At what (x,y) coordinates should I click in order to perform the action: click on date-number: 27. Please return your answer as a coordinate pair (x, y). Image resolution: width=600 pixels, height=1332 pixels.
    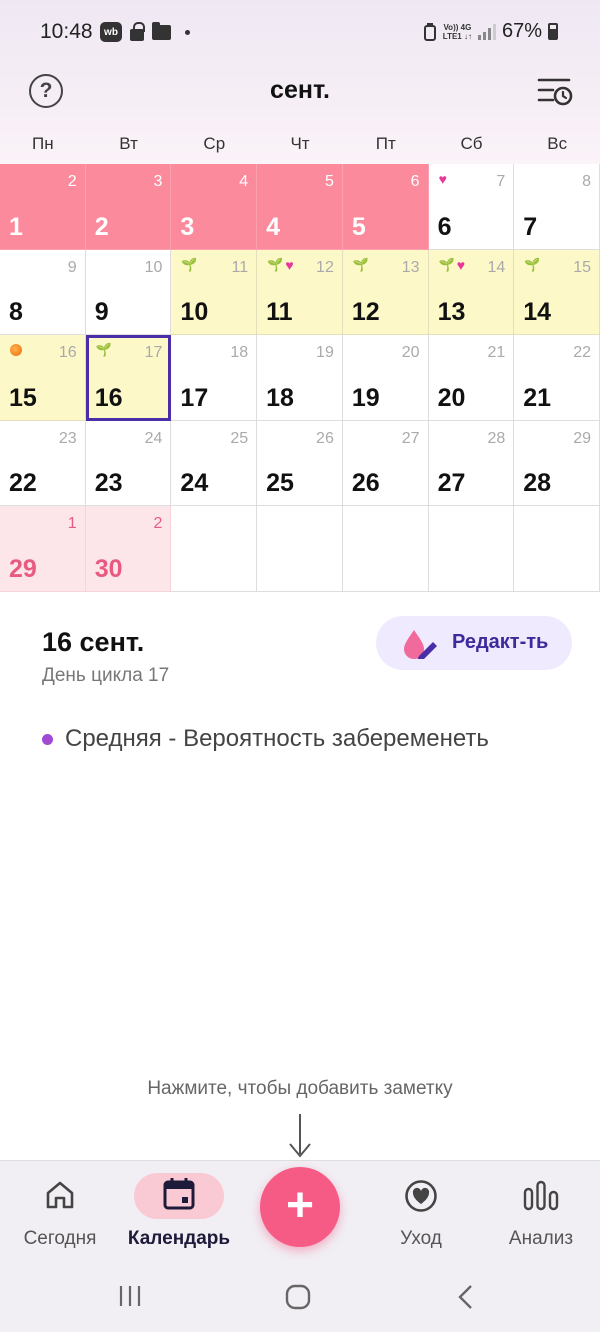
    Looking at the image, I should click on (451, 483).